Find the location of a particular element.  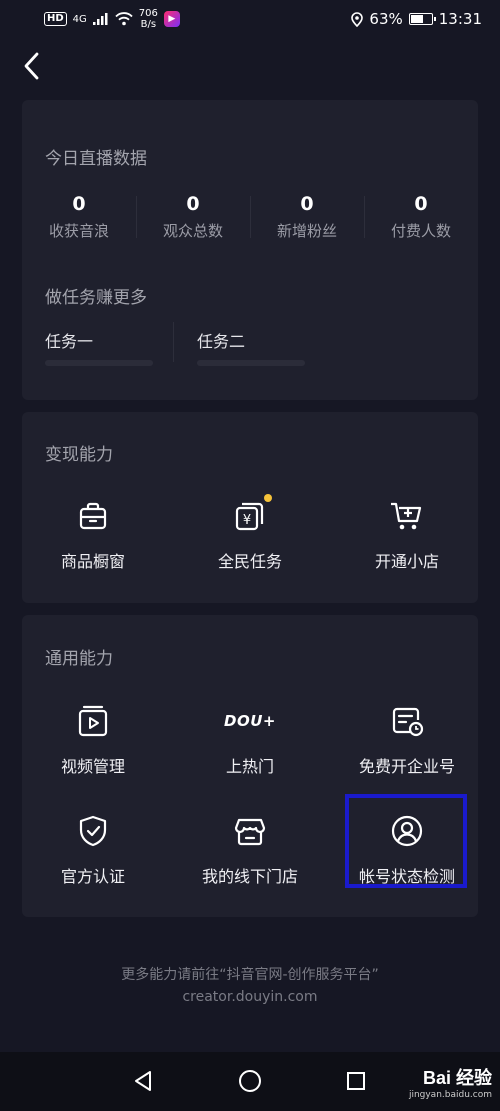

dou-plus-logo: DOU+ is located at coordinates (250, 721).